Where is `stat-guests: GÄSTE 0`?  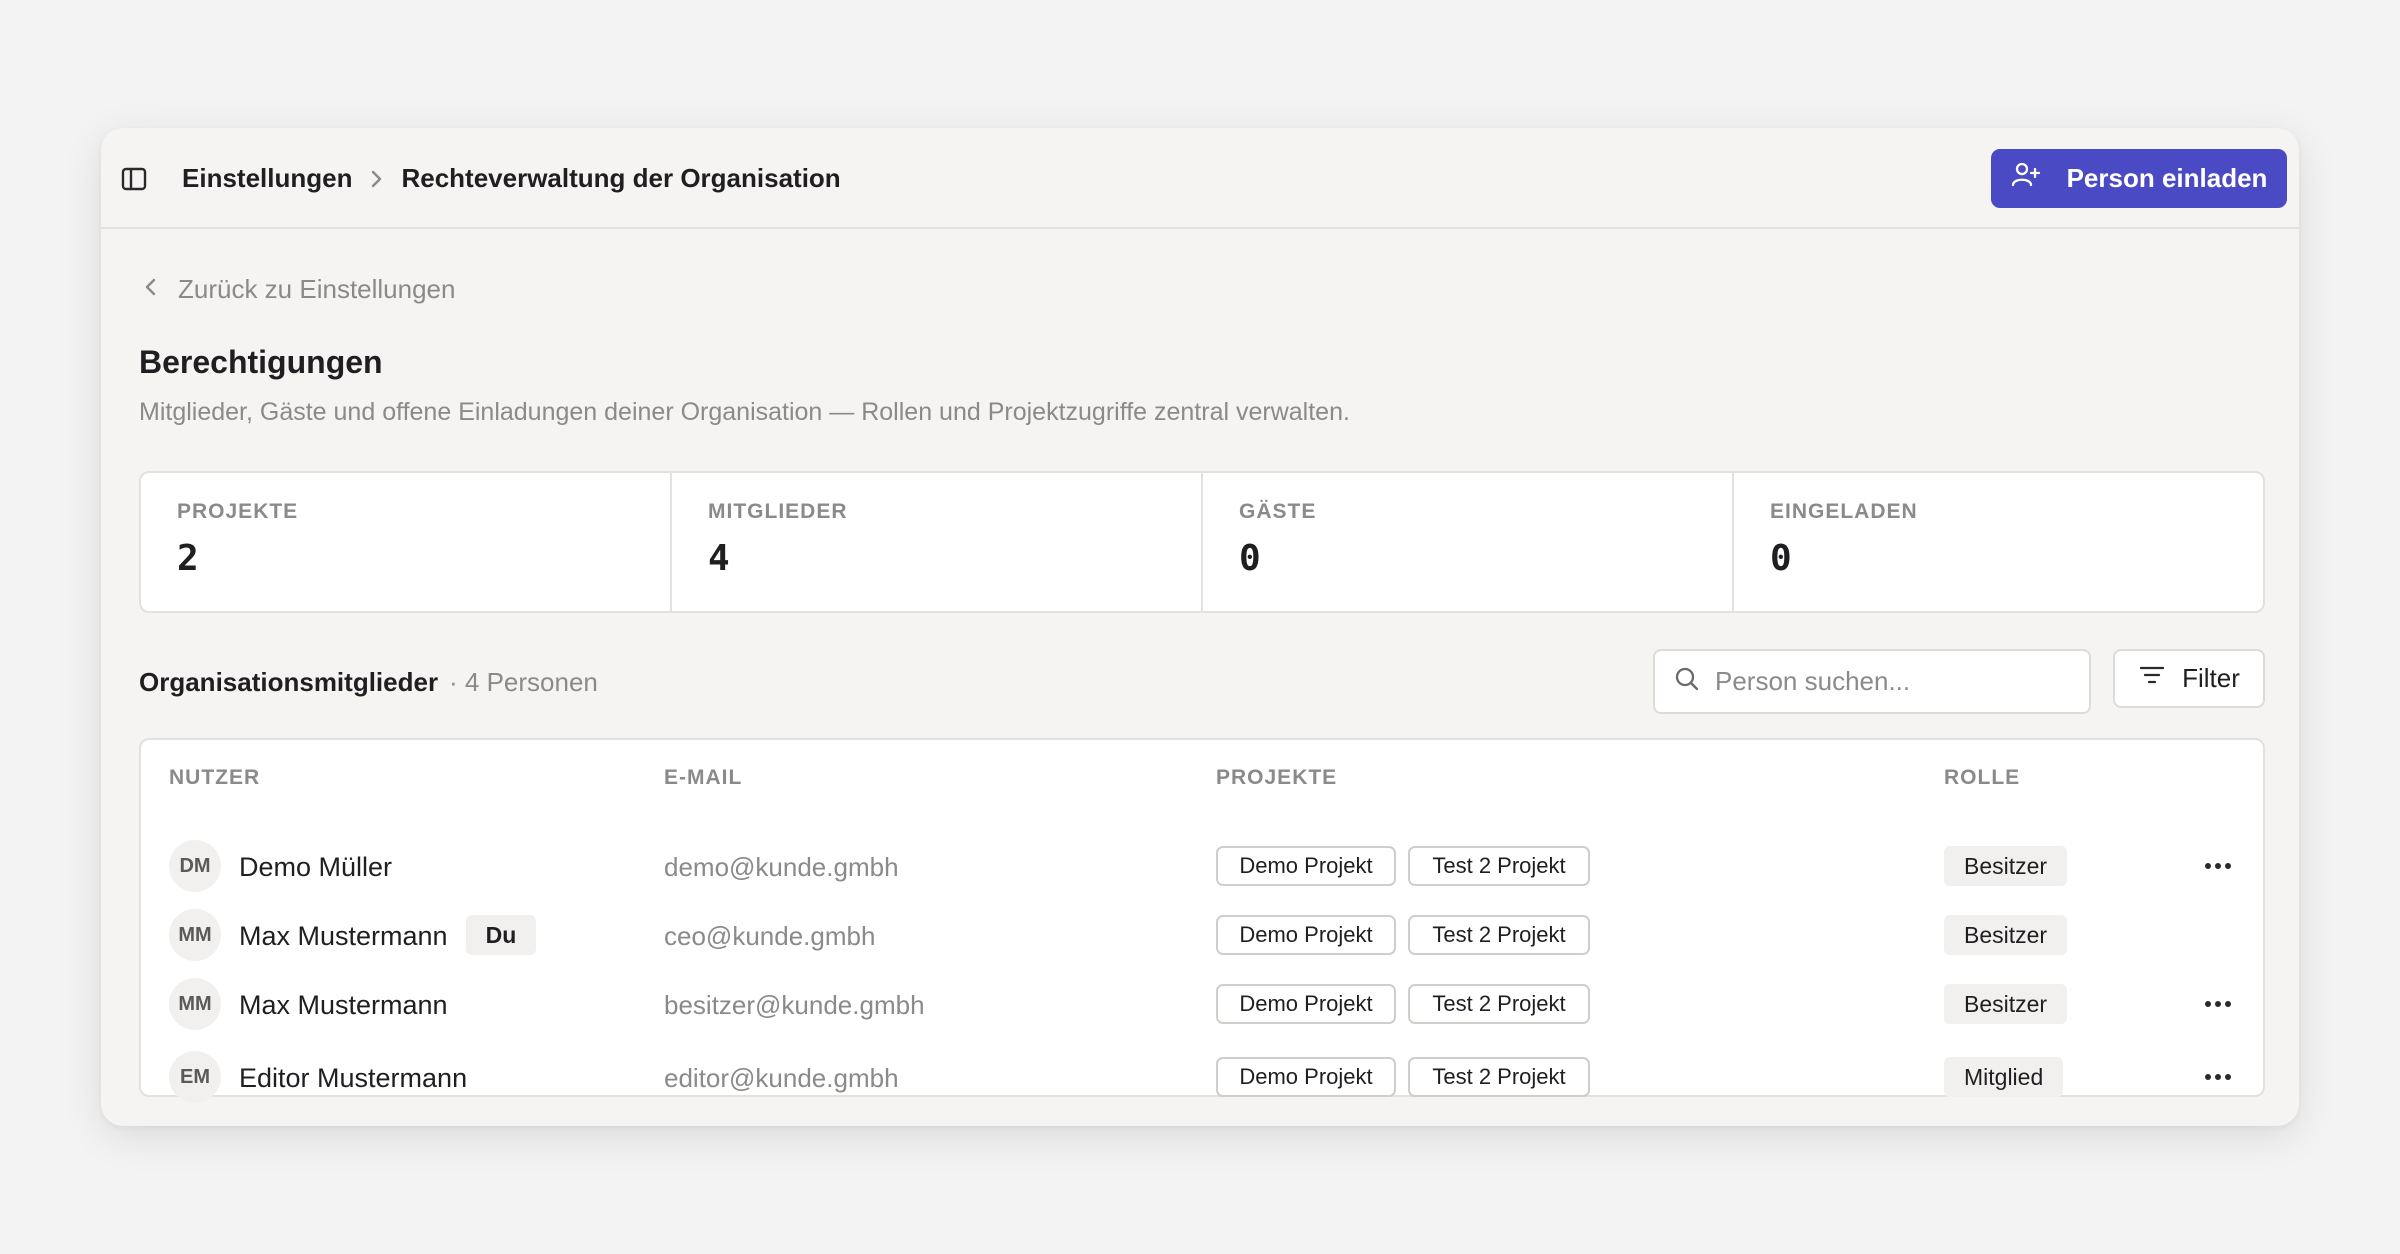 stat-guests: GÄSTE 0 is located at coordinates (1468, 542).